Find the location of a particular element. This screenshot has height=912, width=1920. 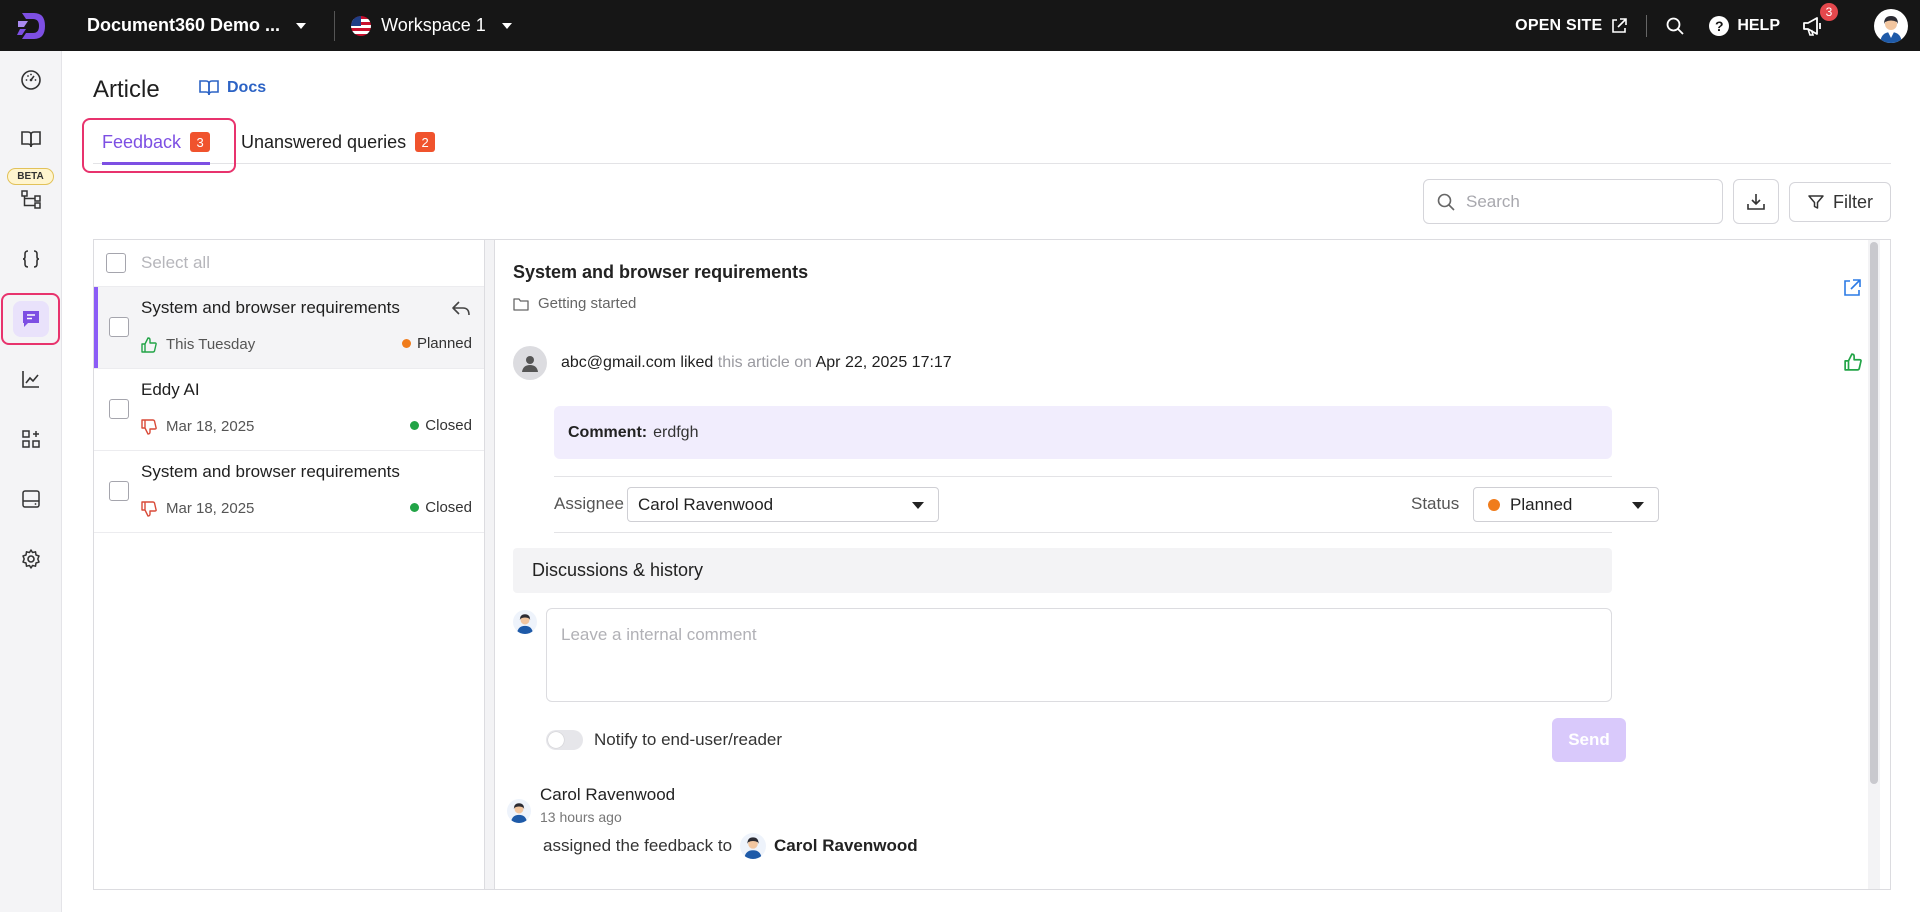

scrollbar-thumb is located at coordinates (1874, 513).